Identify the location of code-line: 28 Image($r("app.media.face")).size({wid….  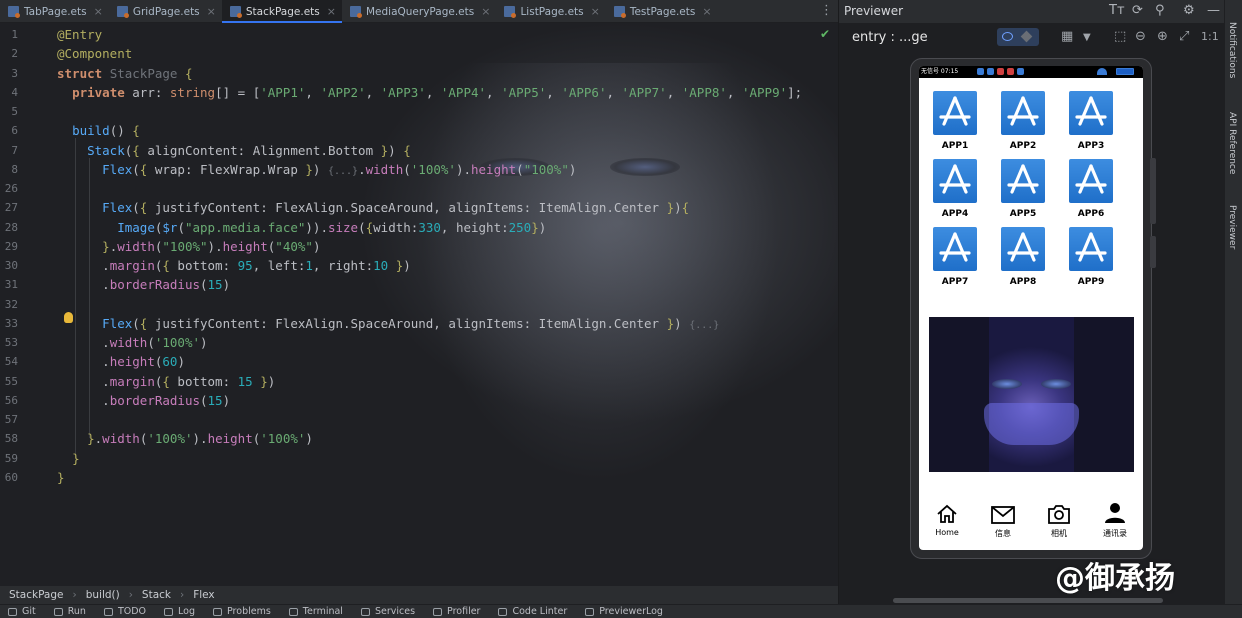
(419, 227).